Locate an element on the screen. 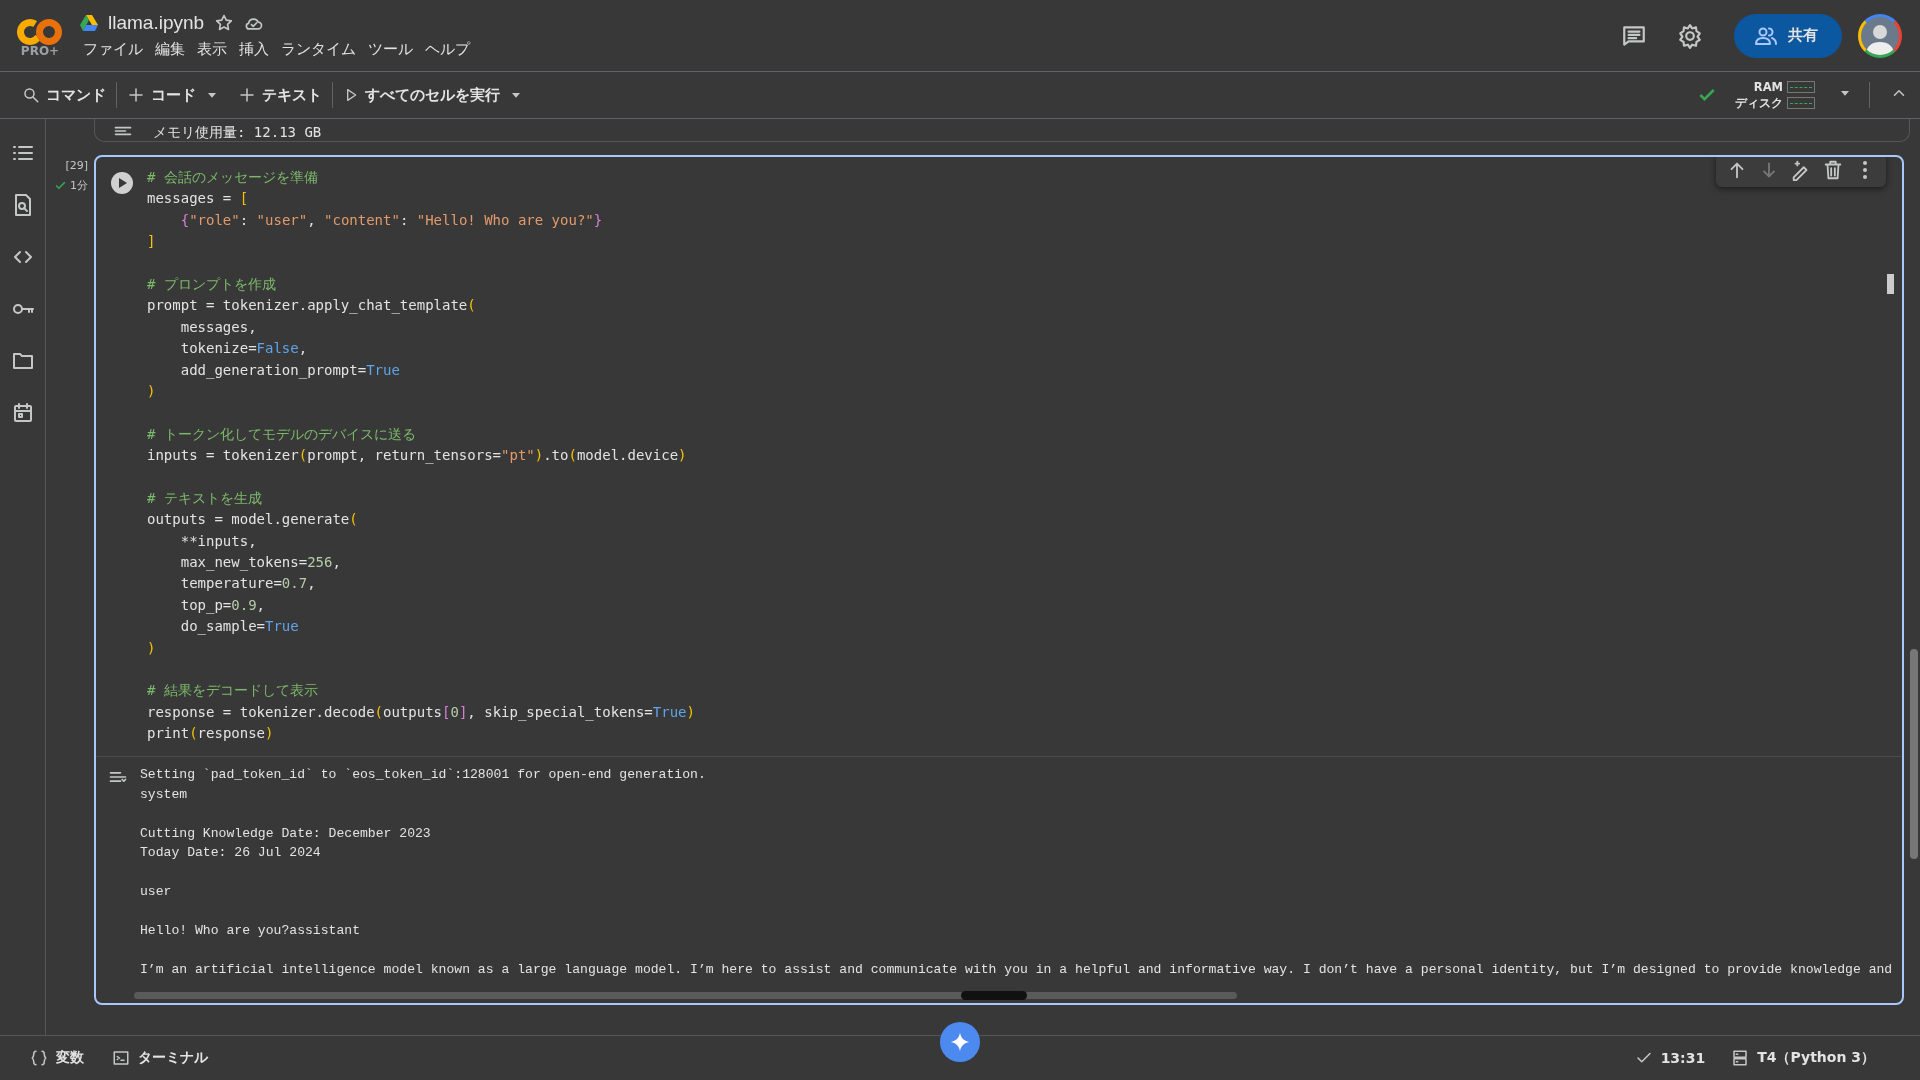 The image size is (1920, 1080). code-line: {"role": "user", "content": "Hello! Who are you?"} is located at coordinates (391, 220).